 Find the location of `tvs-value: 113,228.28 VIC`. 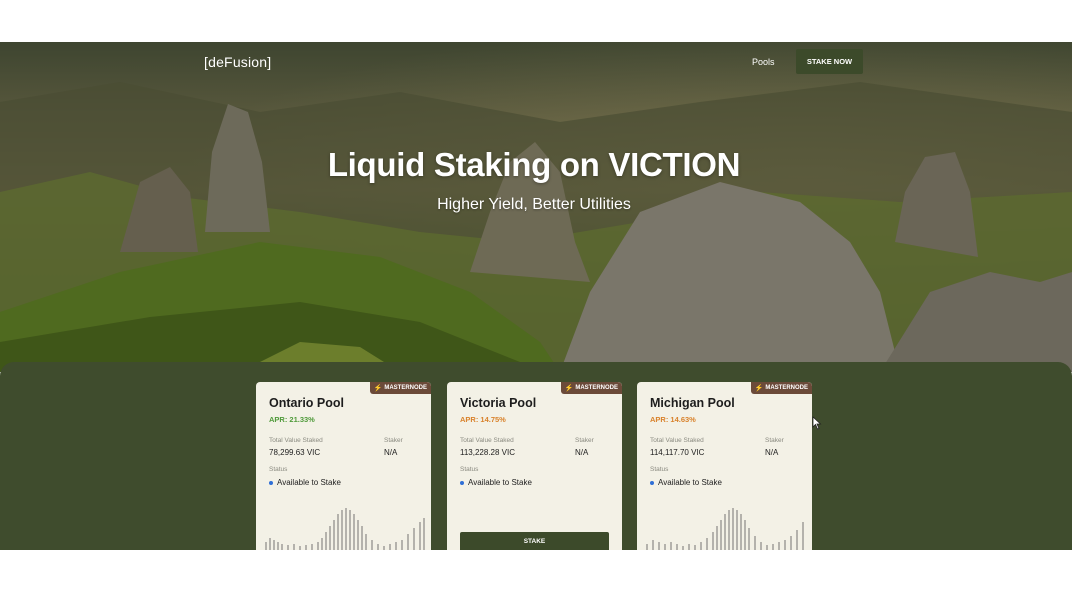

tvs-value: 113,228.28 VIC is located at coordinates (488, 452).